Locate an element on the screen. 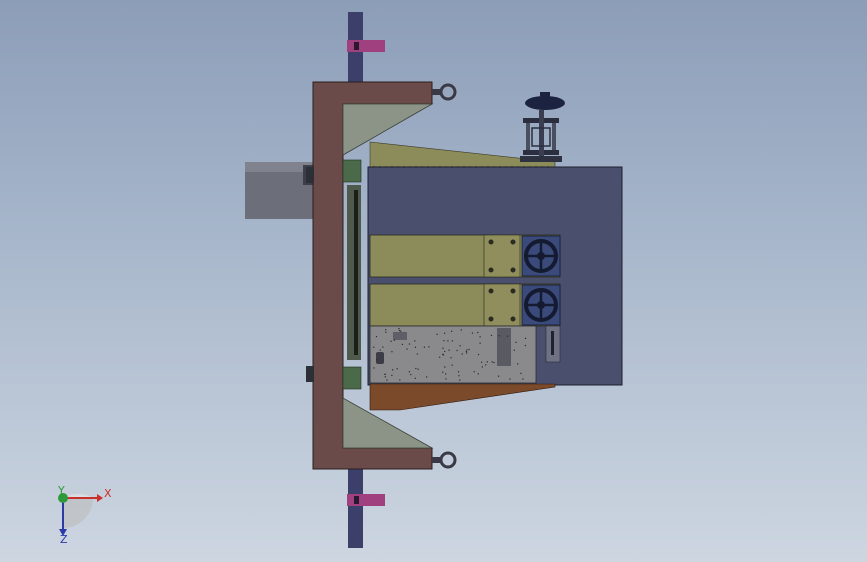 The image size is (867, 562). panel-slot is located at coordinates (504, 347).